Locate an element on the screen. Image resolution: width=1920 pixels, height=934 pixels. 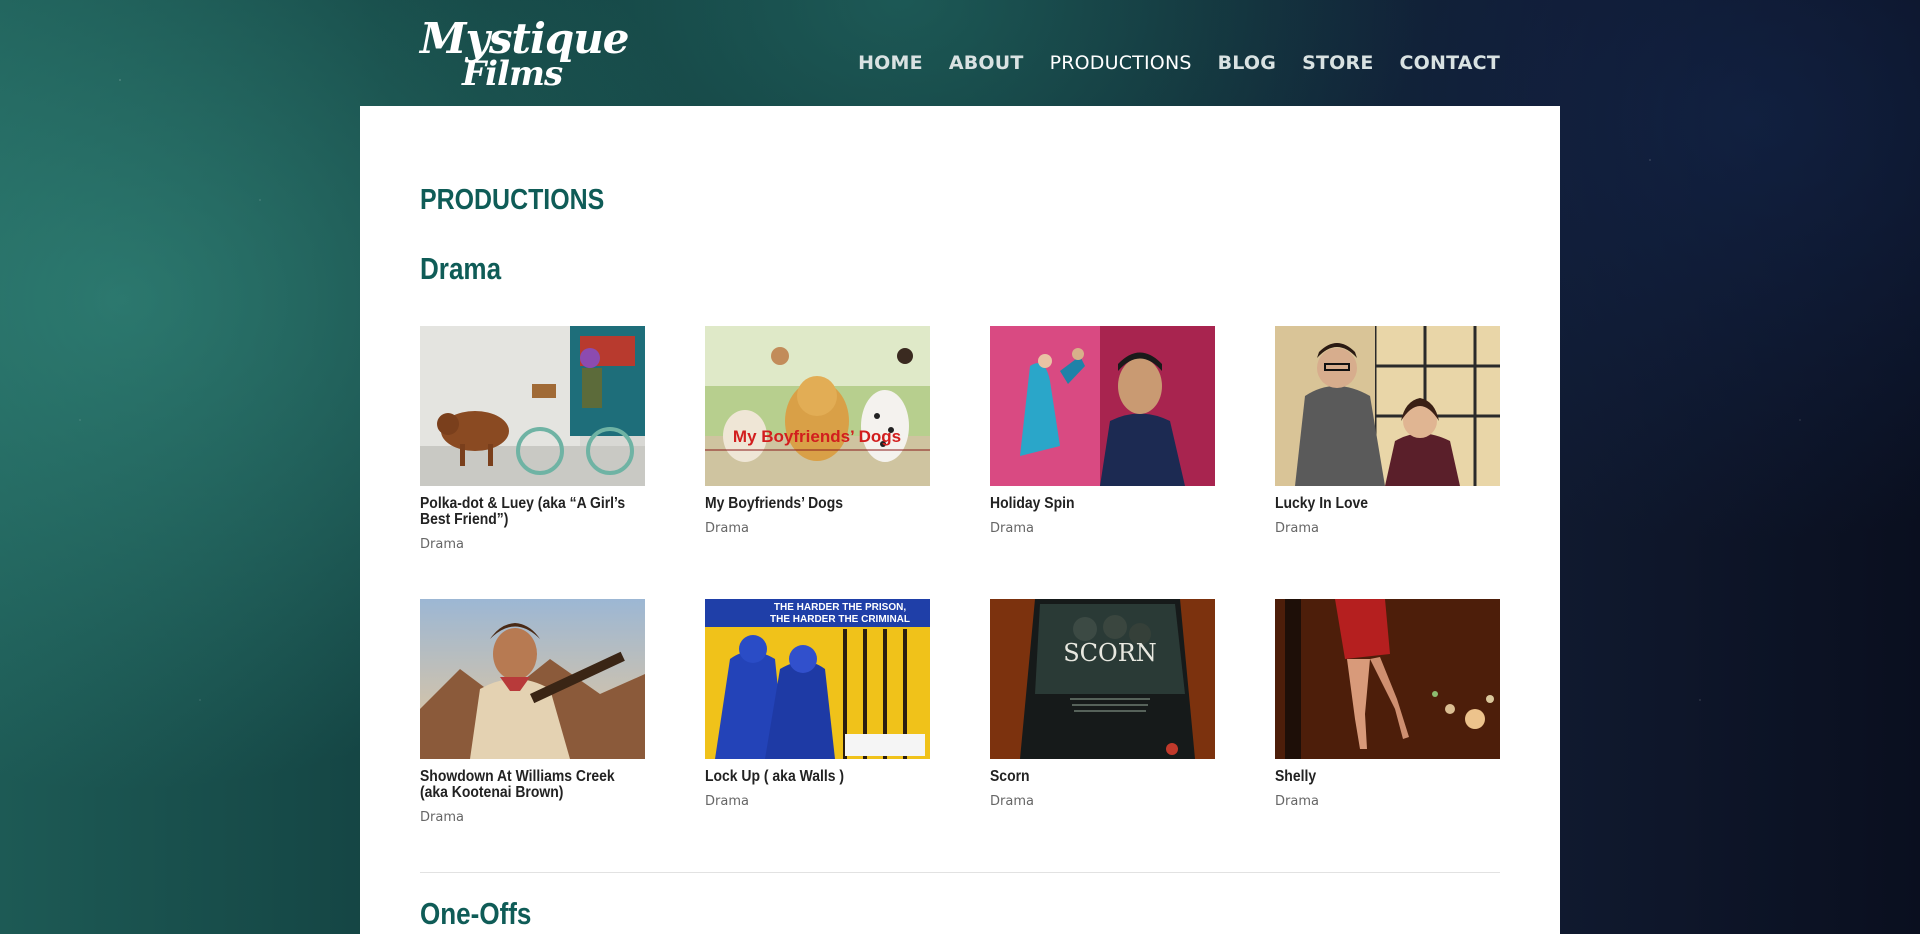
section-divider is located at coordinates (960, 872).